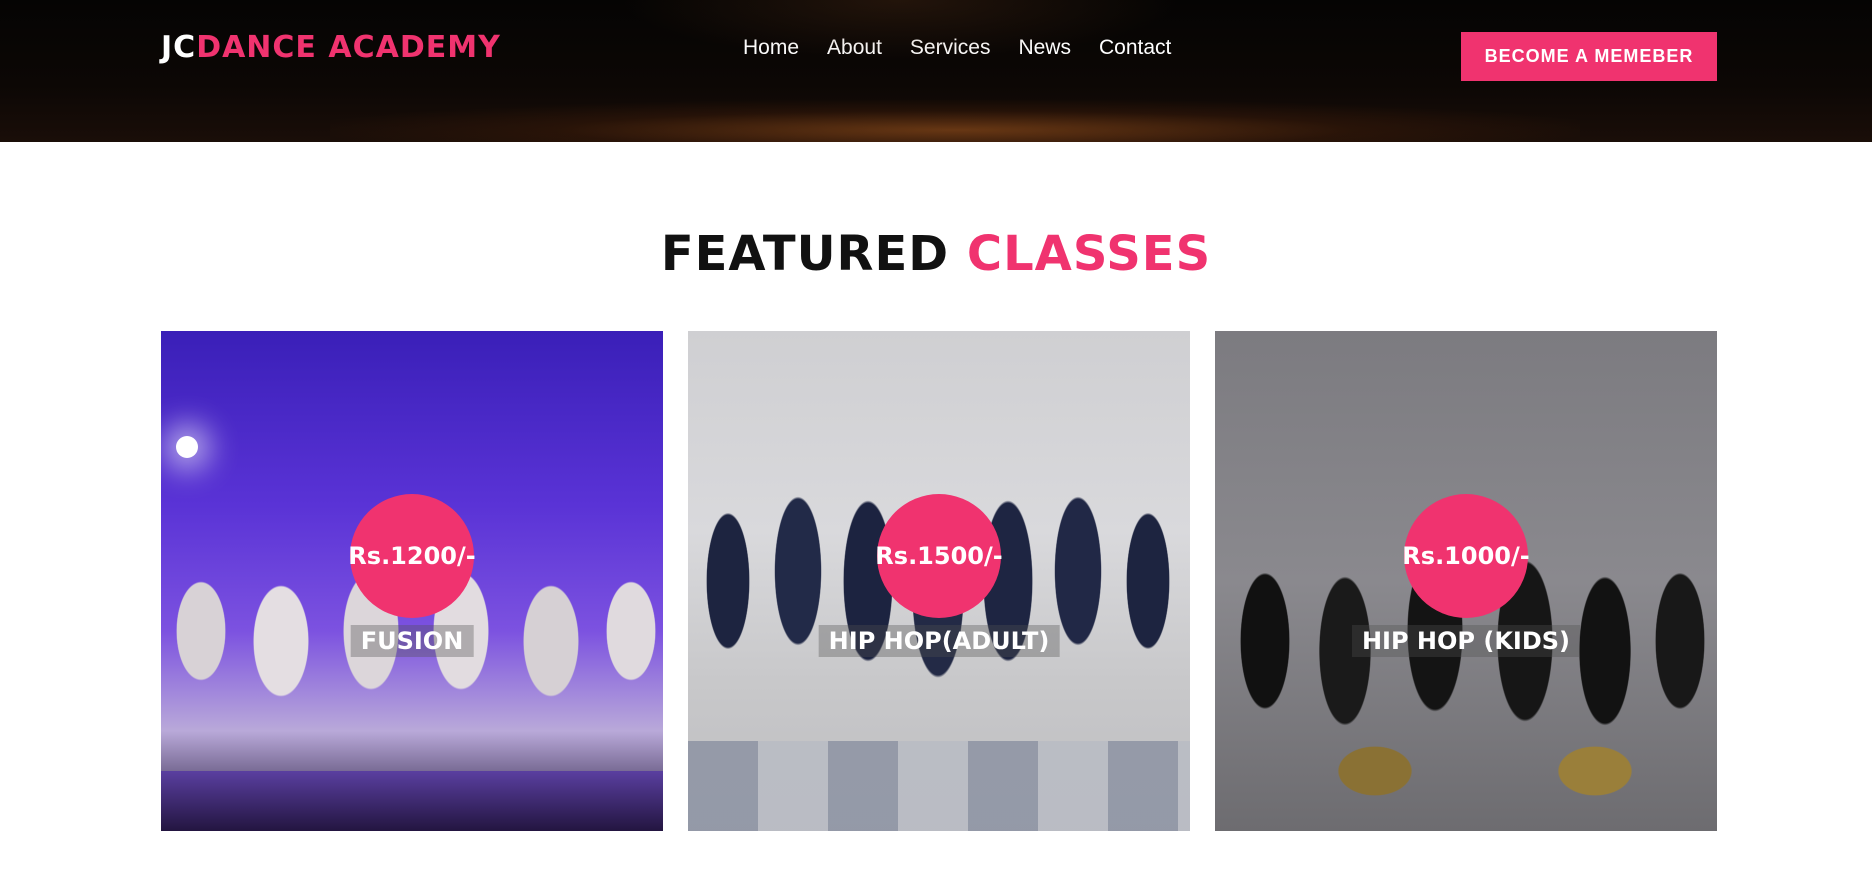  I want to click on site-logo: JCDANCE ACADEMY, so click(331, 47).